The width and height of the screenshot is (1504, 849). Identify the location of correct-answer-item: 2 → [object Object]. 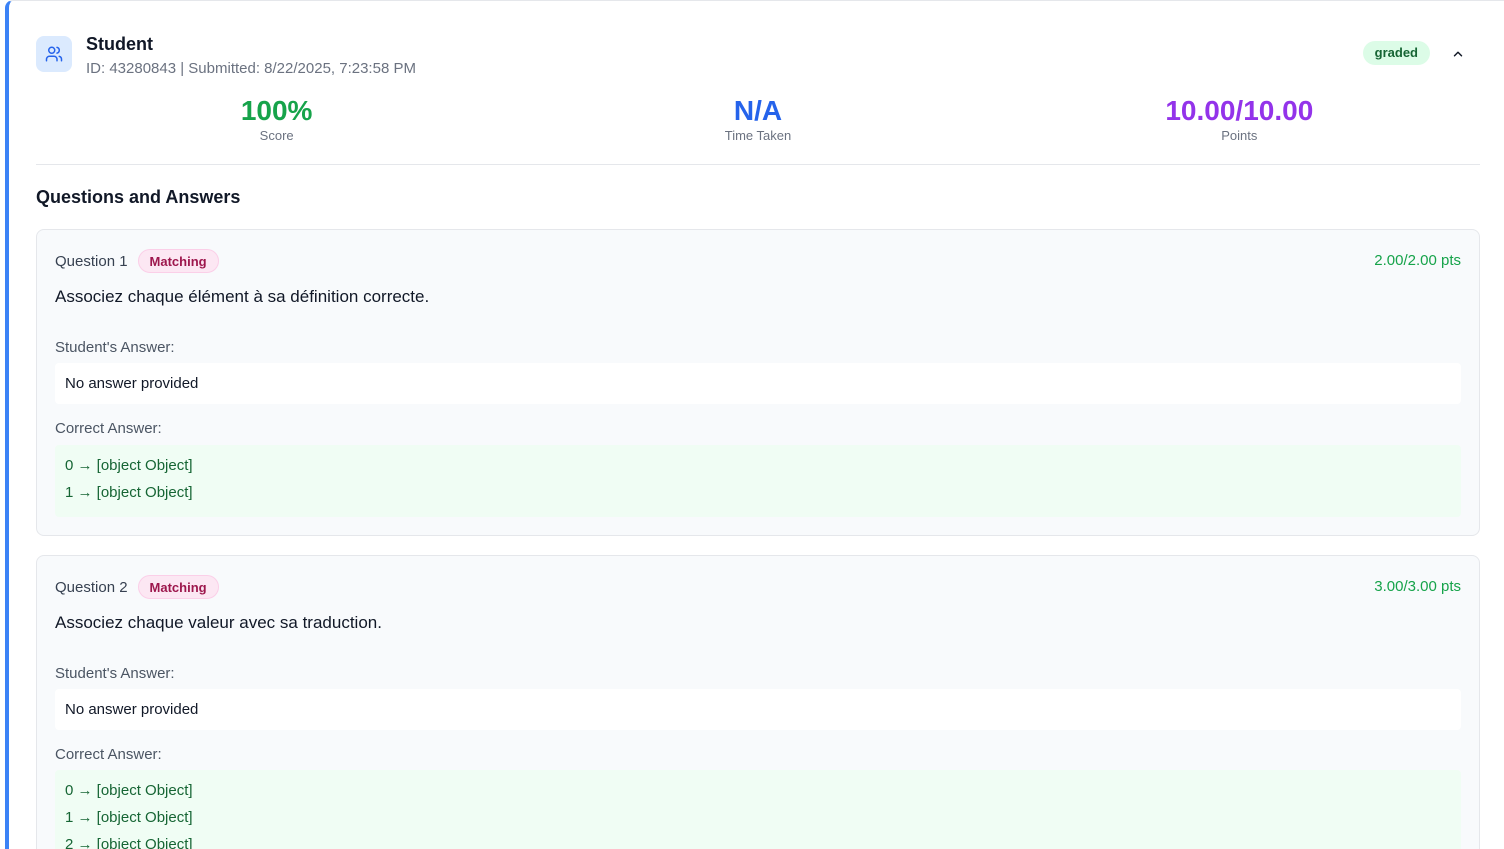
(129, 842).